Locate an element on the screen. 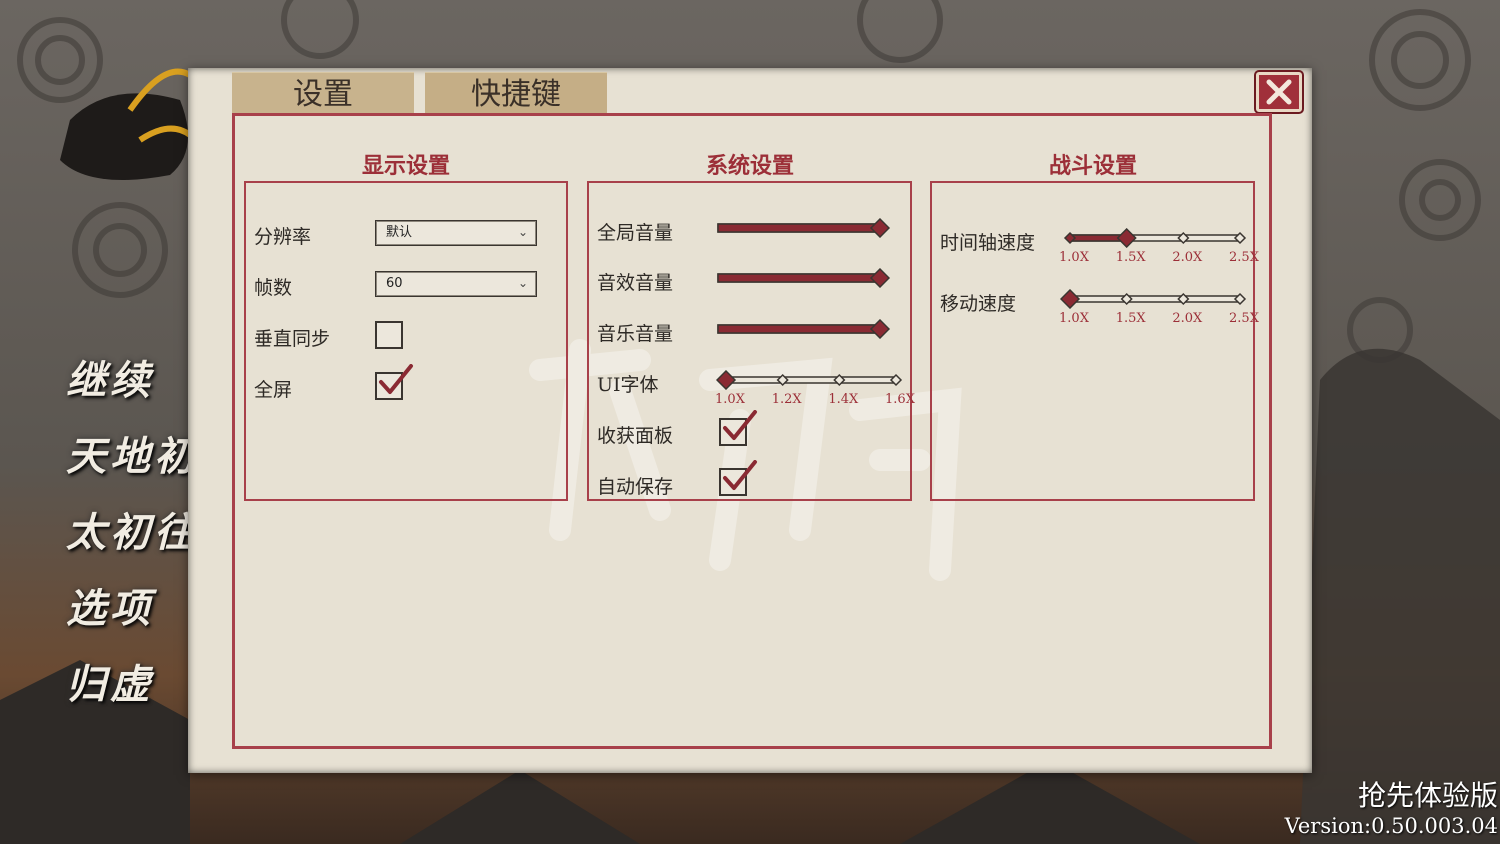 This screenshot has height=844, width=1500. timeline-speed-label: 时间轴速度 is located at coordinates (988, 243).